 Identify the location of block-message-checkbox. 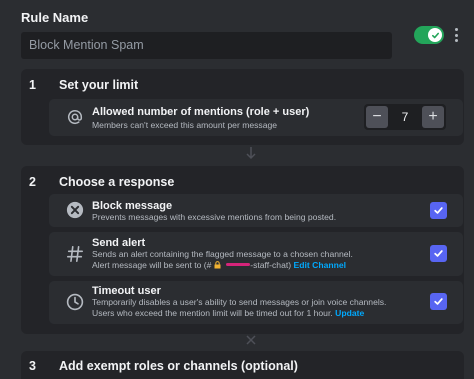
(438, 210).